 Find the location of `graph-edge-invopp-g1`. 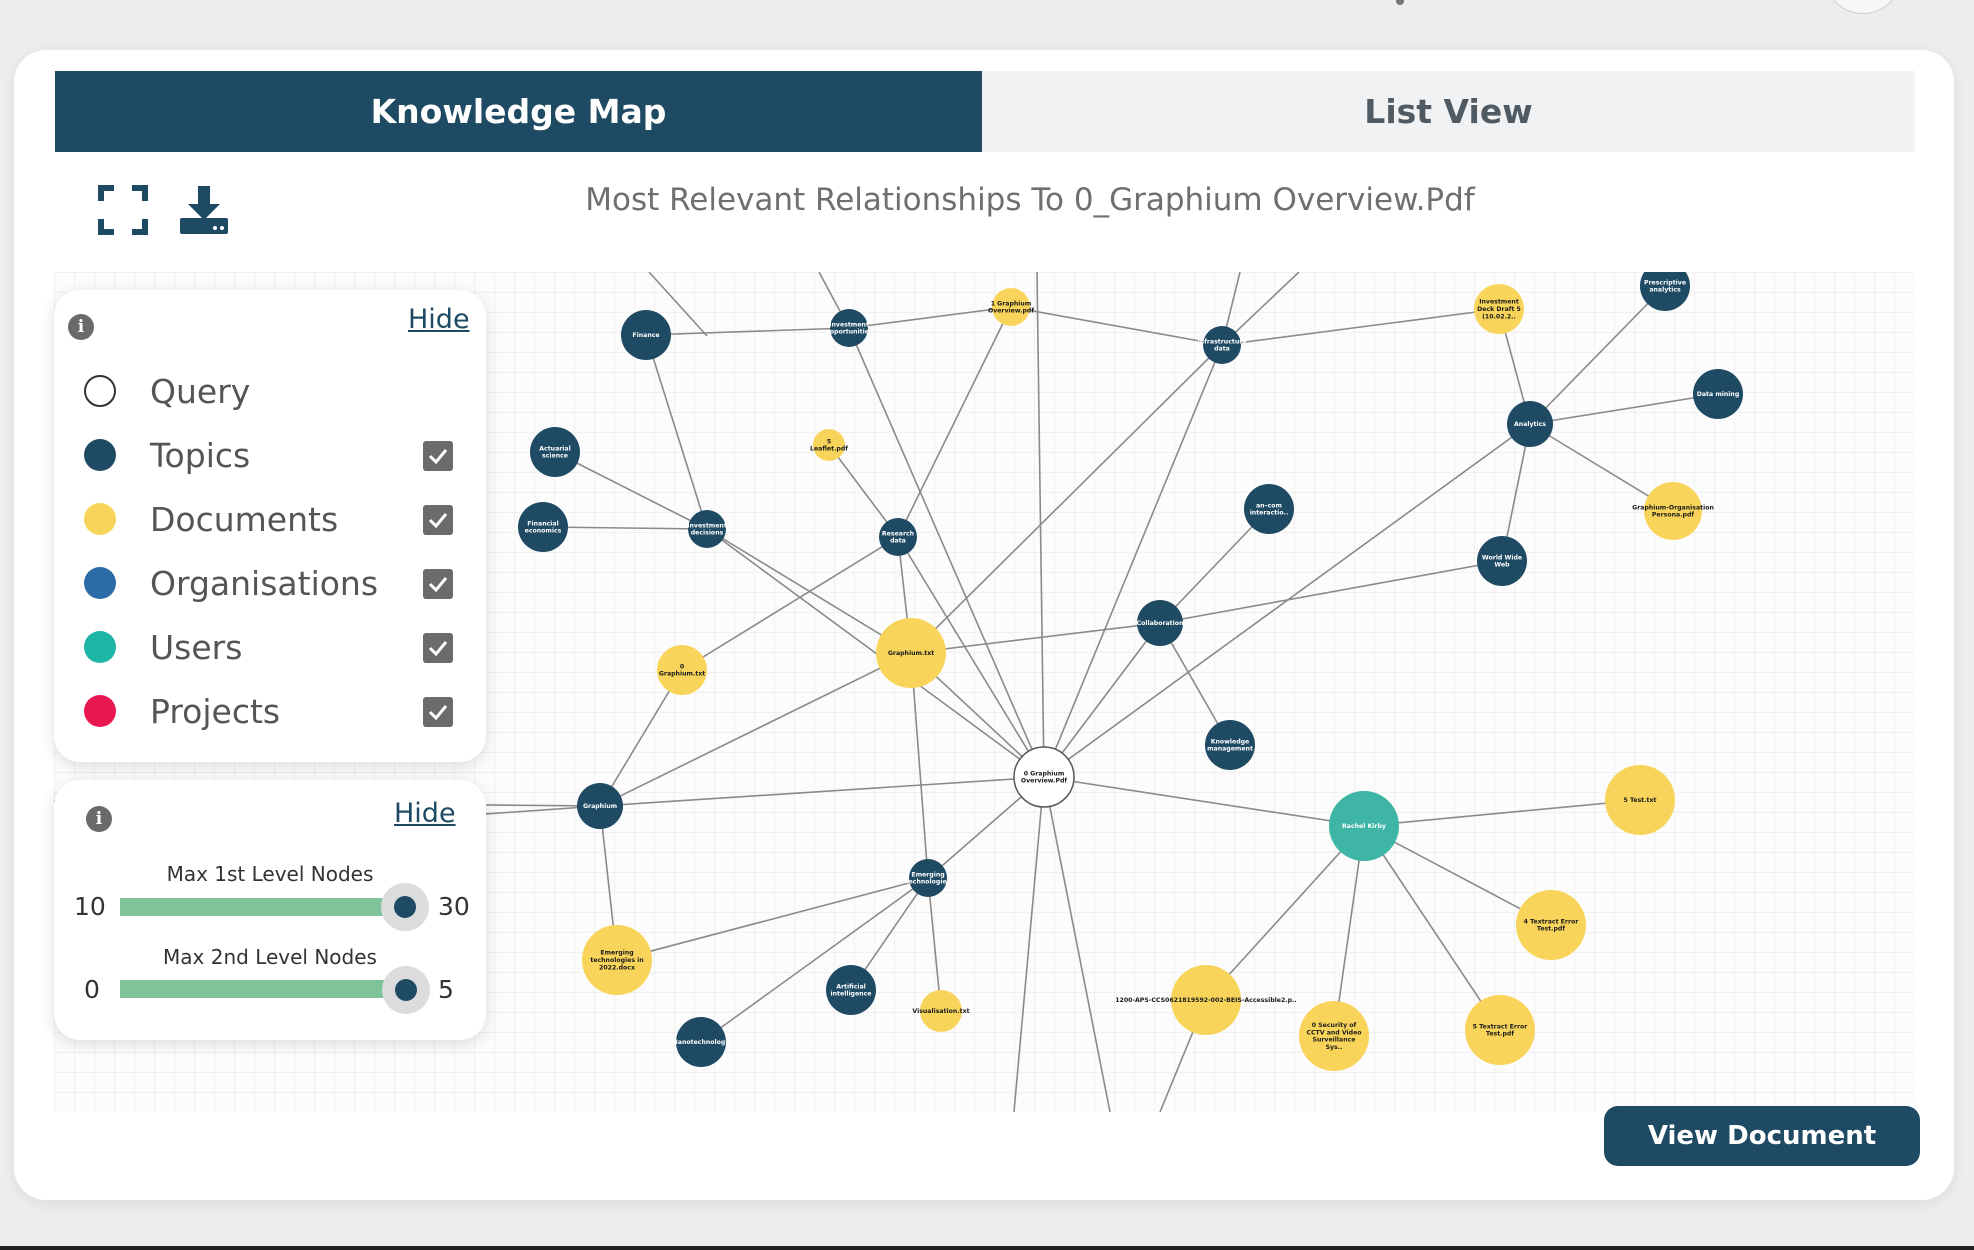

graph-edge-invopp-g1 is located at coordinates (930, 317).